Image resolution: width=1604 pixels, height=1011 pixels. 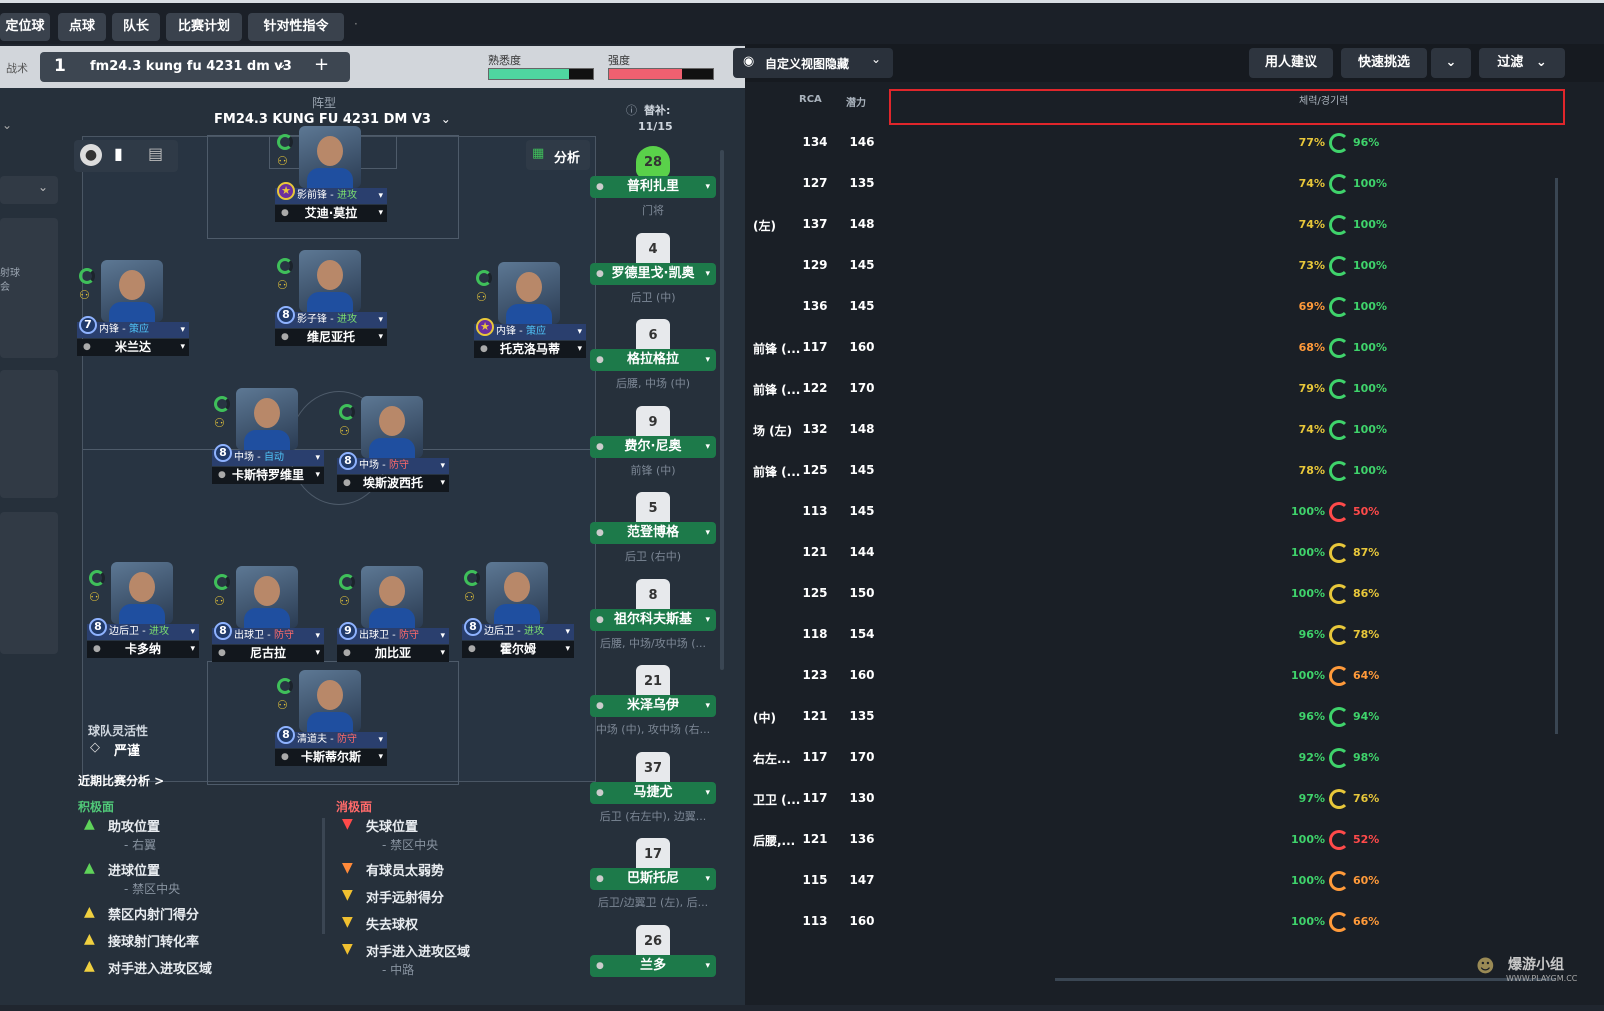 What do you see at coordinates (331, 337) in the screenshot?
I see `player-name: 维尼亚托 ▾ ●` at bounding box center [331, 337].